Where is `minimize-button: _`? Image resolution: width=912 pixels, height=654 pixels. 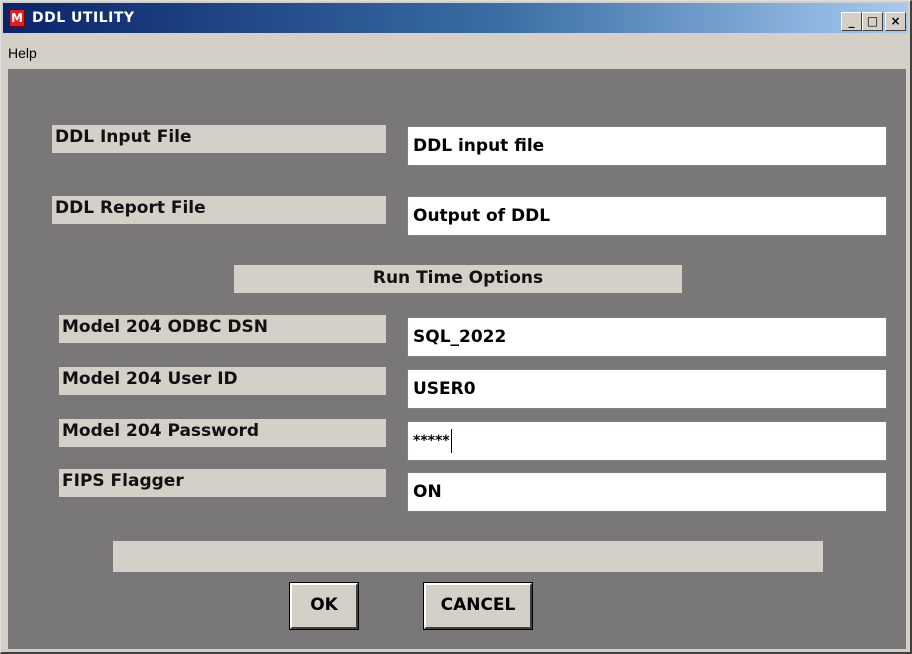
minimize-button: _ is located at coordinates (851, 21).